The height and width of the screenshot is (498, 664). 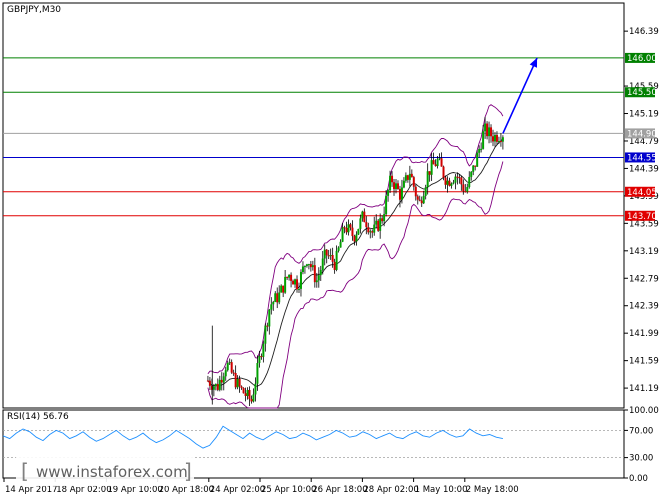 What do you see at coordinates (644, 411) in the screenshot?
I see `rsi-tick-label: 100.00` at bounding box center [644, 411].